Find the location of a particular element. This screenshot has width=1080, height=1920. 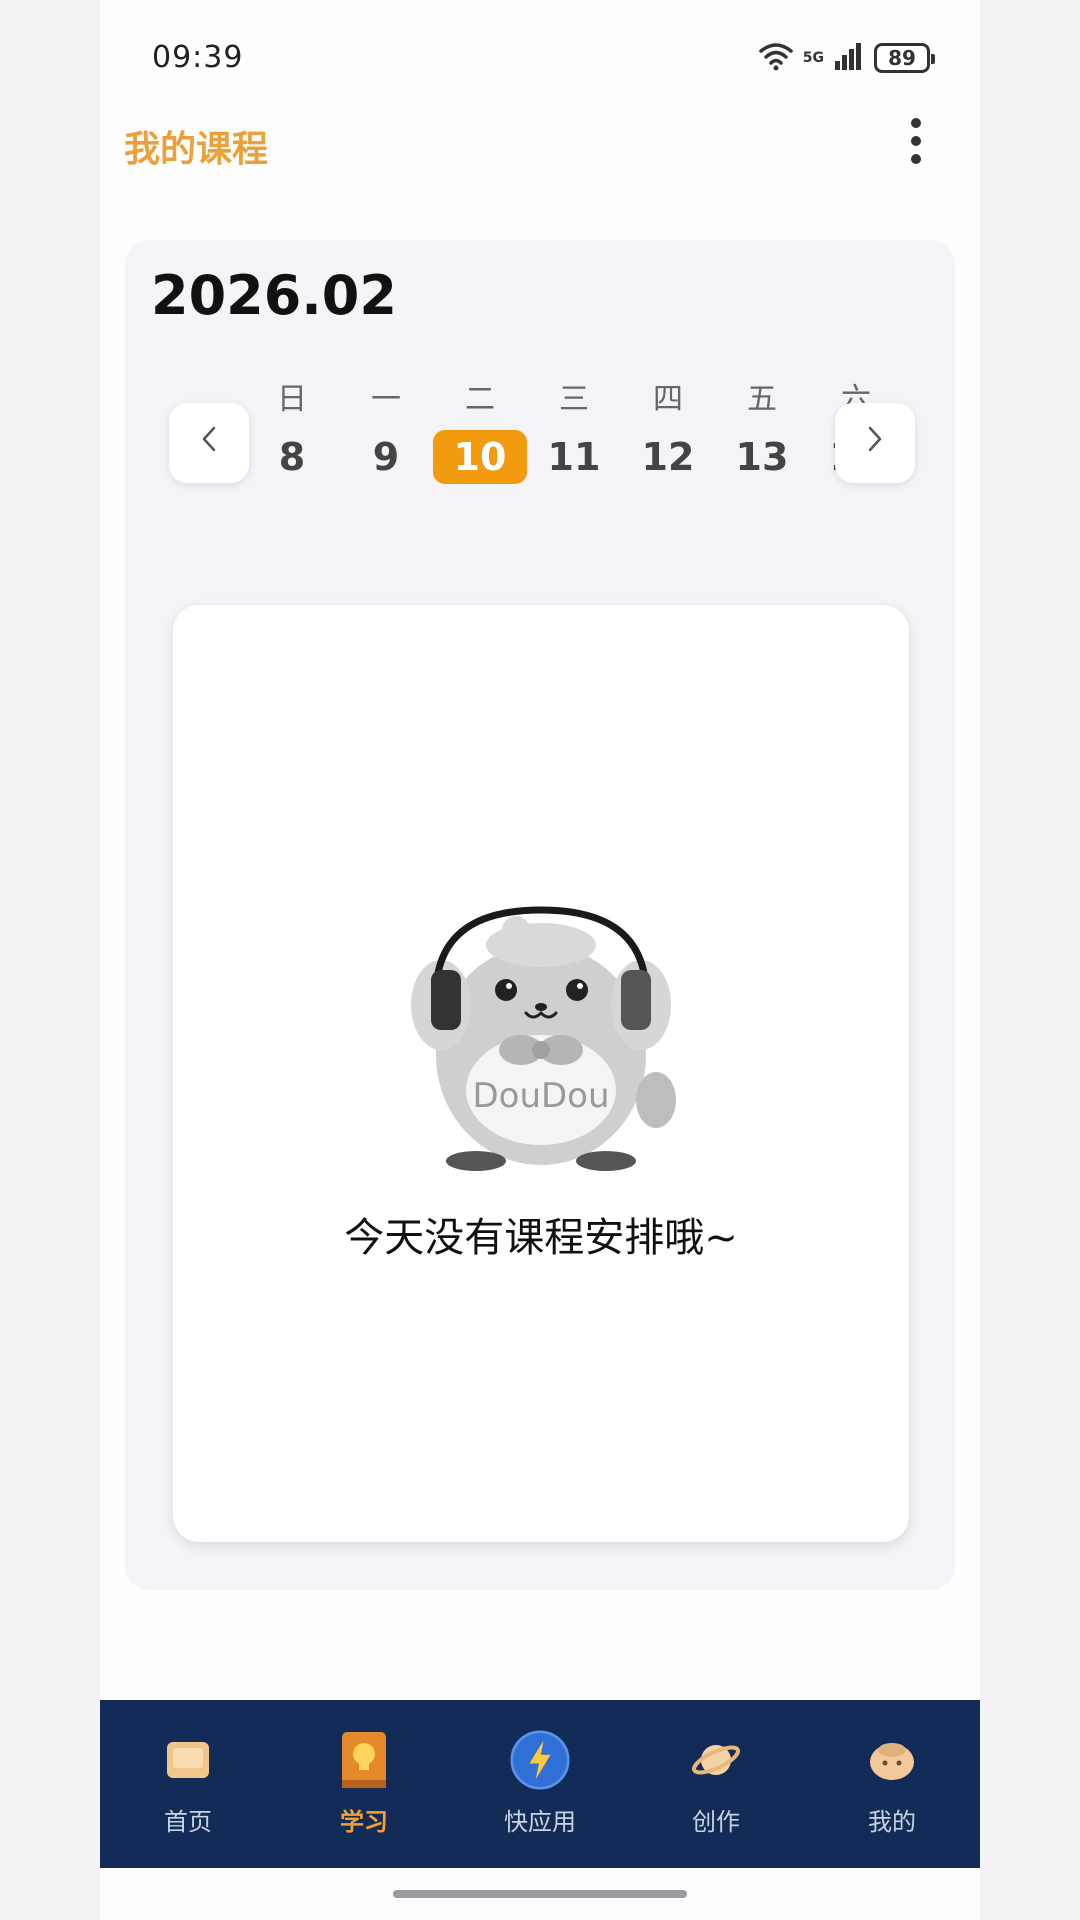

nav-item-study: 学习 is located at coordinates (364, 1783).